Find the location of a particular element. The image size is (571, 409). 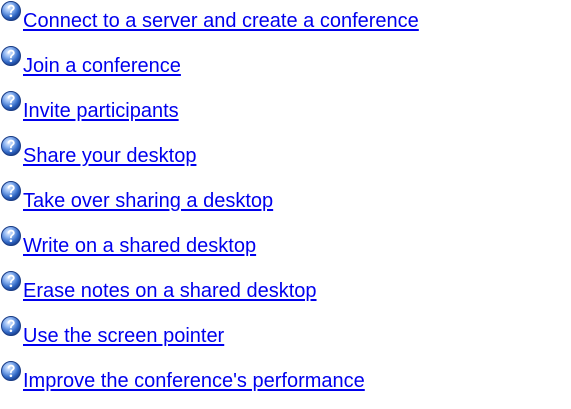

list-item: Erase notes on a shared desktop is located at coordinates (285, 292).